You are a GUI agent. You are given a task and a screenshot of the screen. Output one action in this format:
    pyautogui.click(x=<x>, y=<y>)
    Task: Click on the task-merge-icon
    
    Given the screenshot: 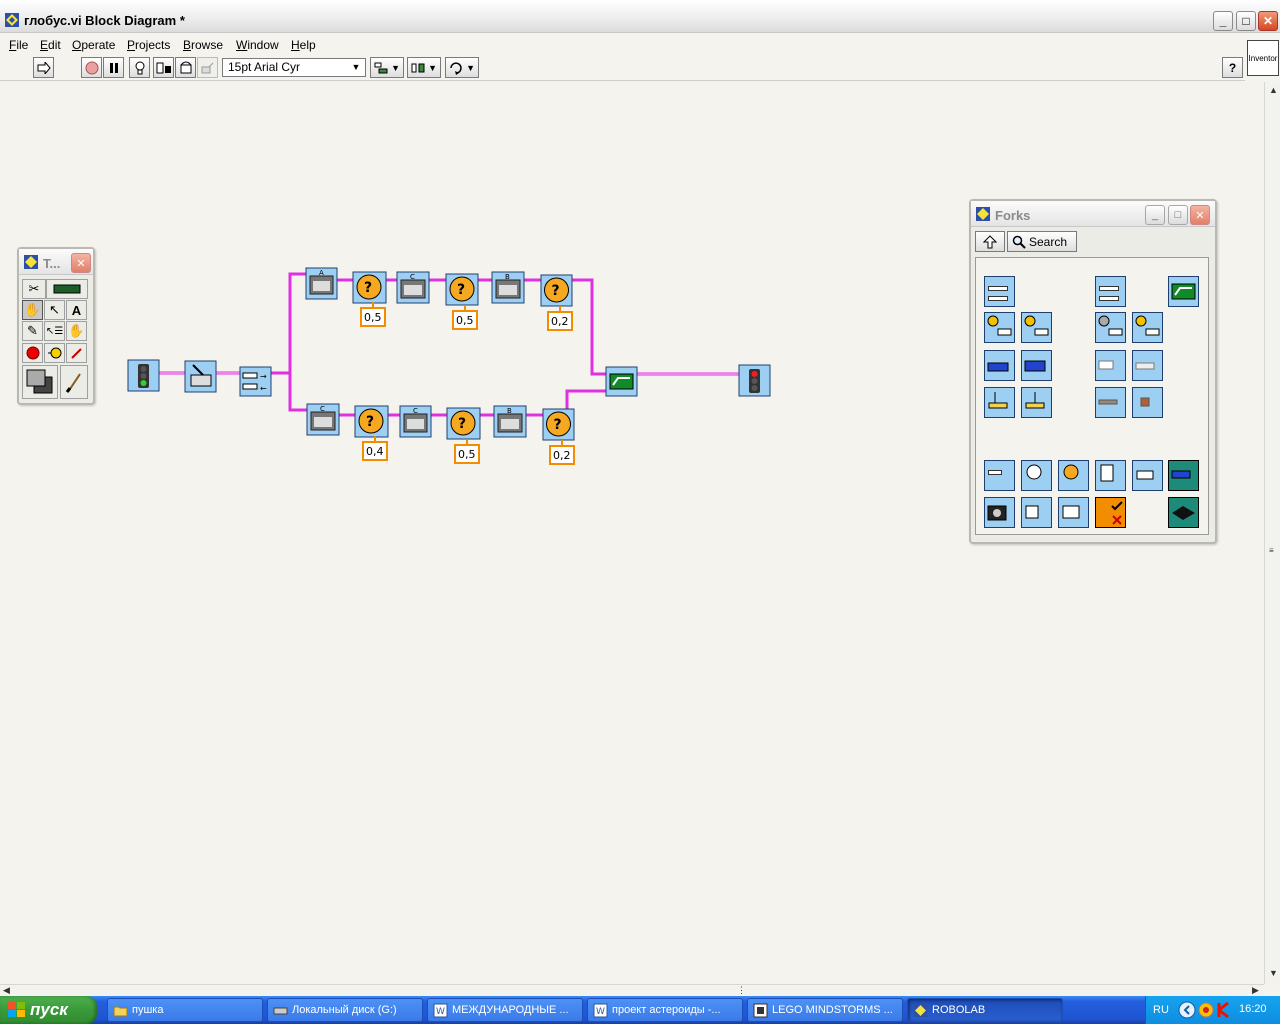 What is the action you would take?
    pyautogui.click(x=1183, y=291)
    